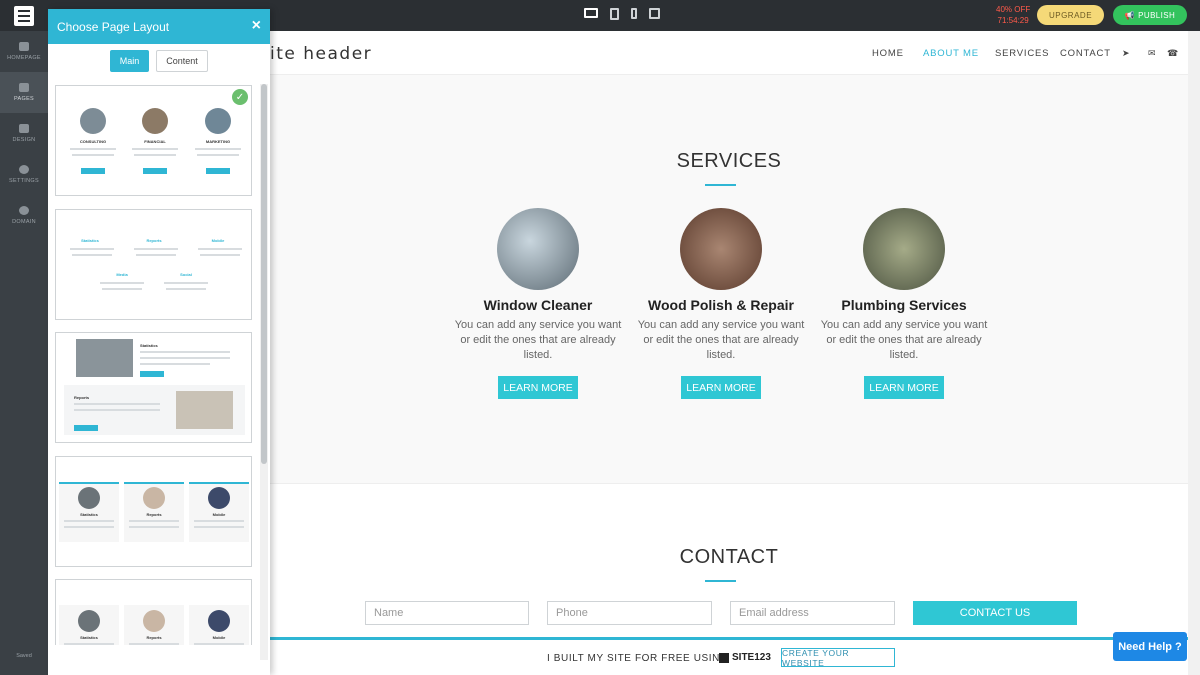 The height and width of the screenshot is (675, 1200). I want to click on site123-logo-icon, so click(724, 657).